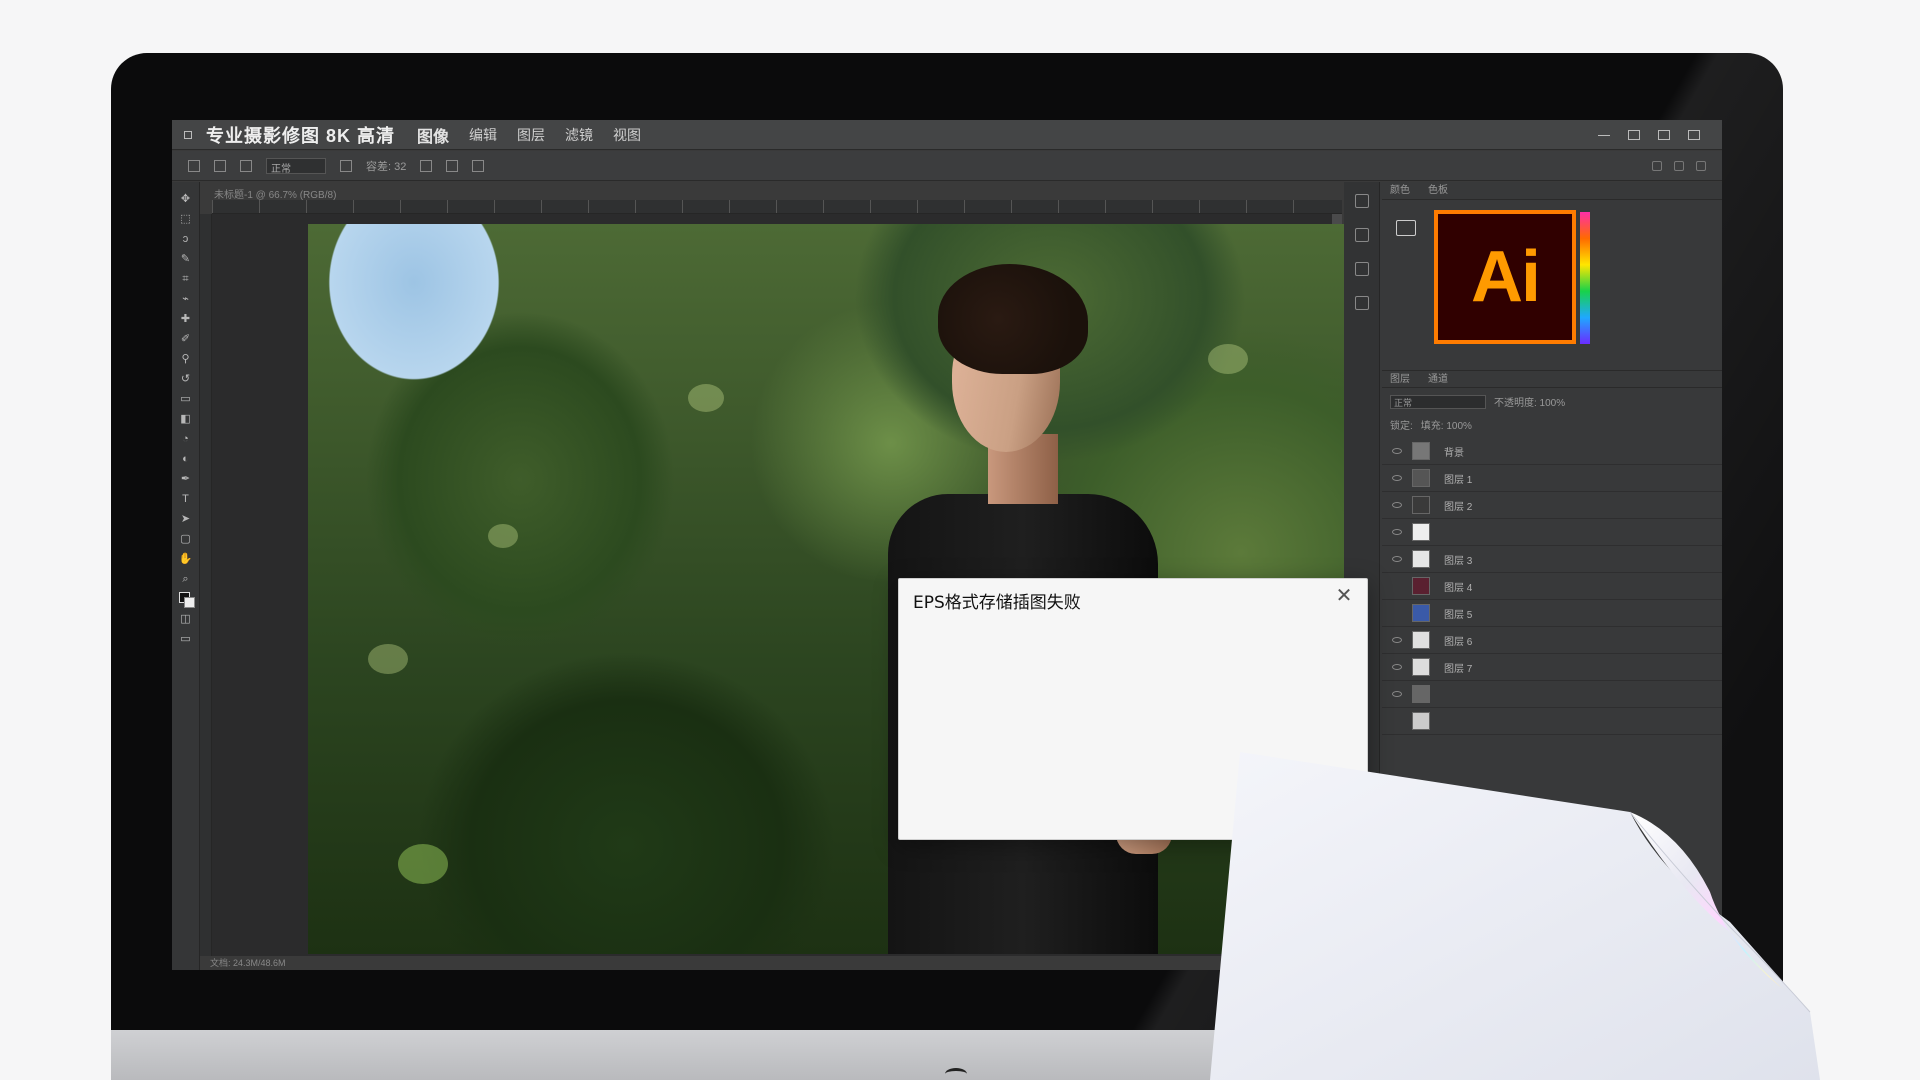 Image resolution: width=1920 pixels, height=1080 pixels. I want to click on move-tool-icon: ✥, so click(186, 199).